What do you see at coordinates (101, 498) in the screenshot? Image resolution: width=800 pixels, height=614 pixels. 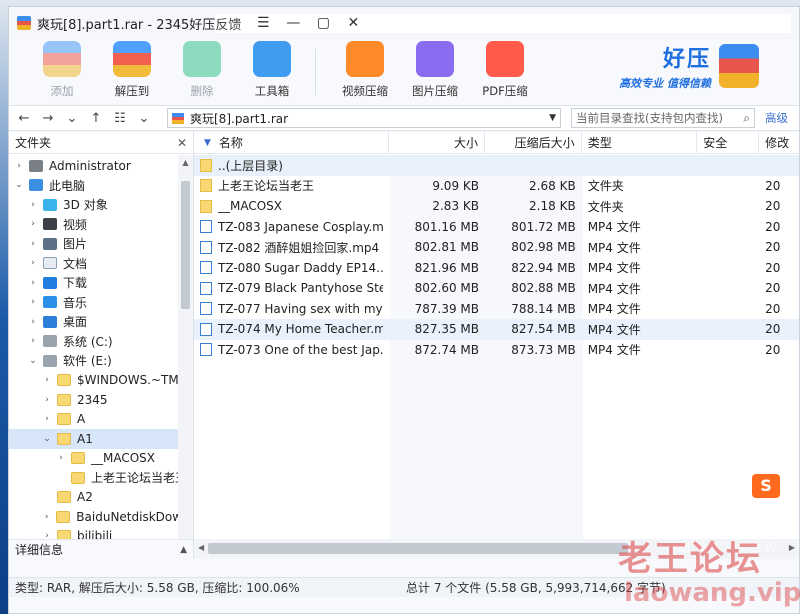 I see `folder-tree-item: A2` at bounding box center [101, 498].